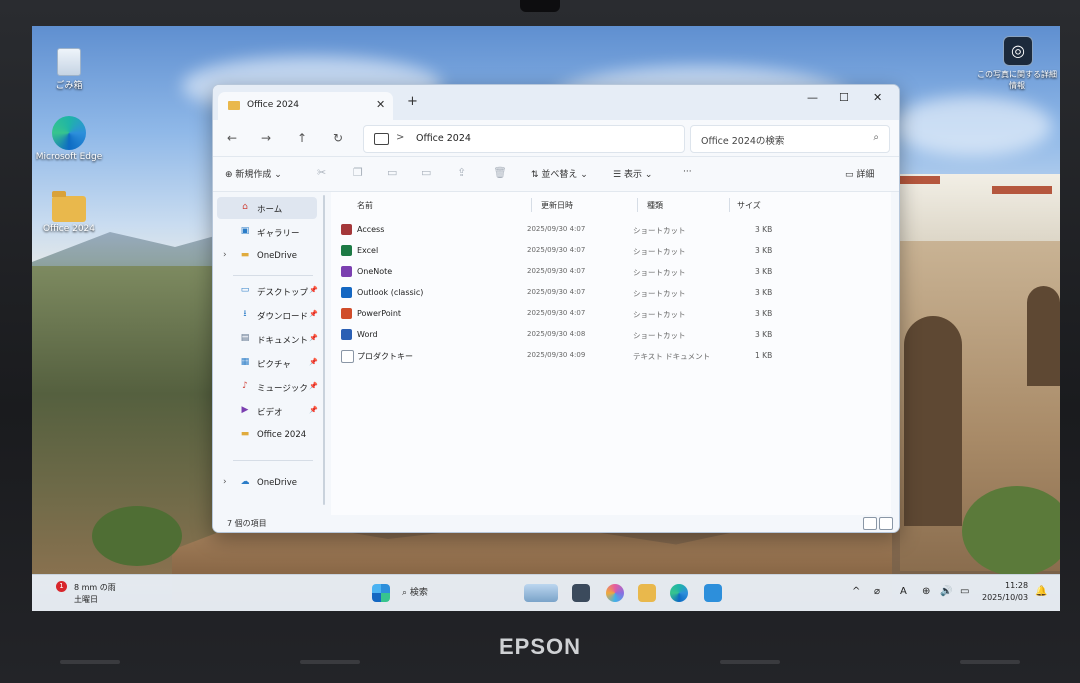 The height and width of the screenshot is (683, 1080). I want to click on view-list-icon: ☰, so click(617, 175).